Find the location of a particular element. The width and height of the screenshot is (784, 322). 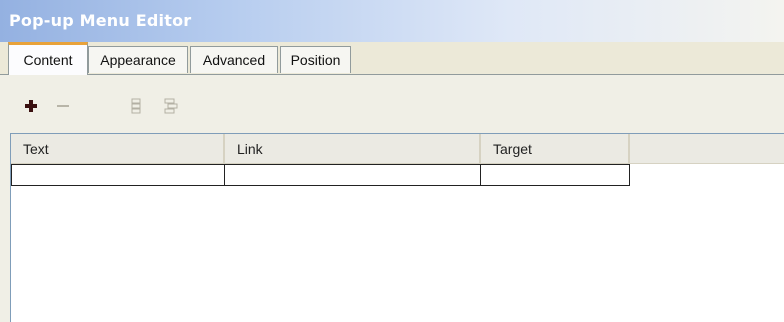

column-header-target: Target is located at coordinates (555, 148).